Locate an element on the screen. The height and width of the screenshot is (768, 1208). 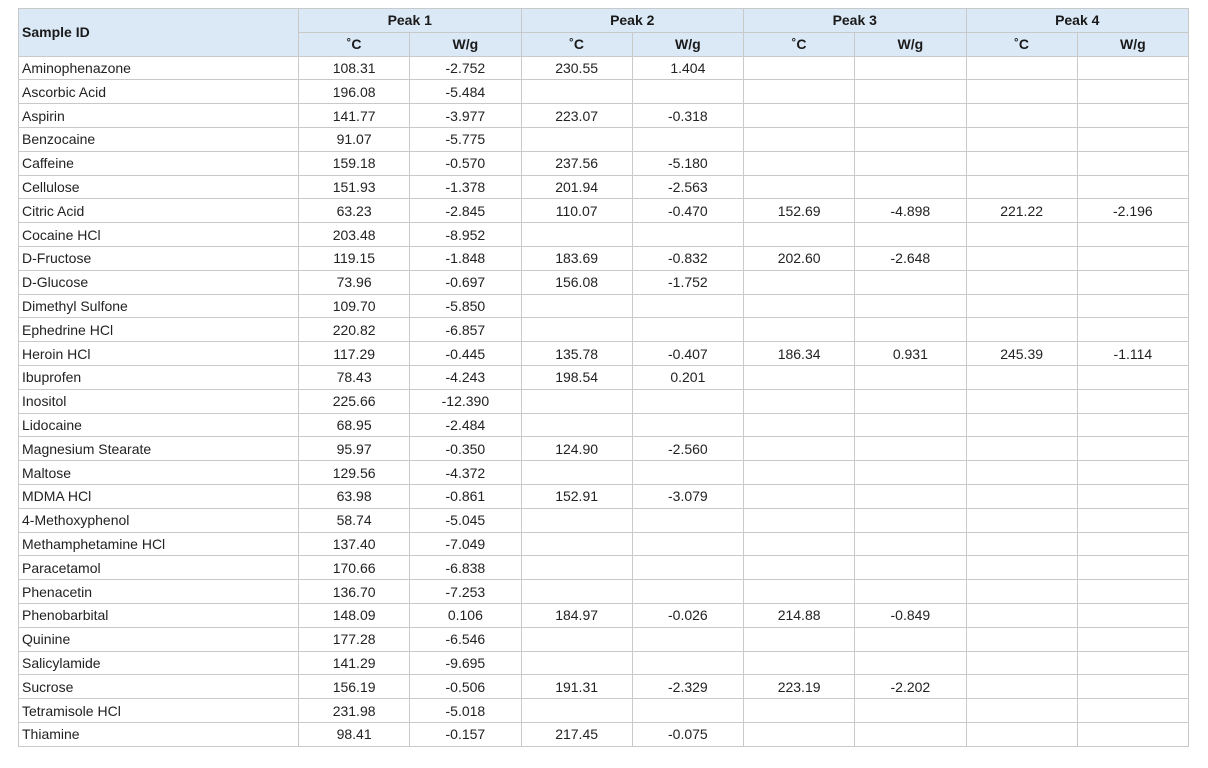
heat-flow-cell: -2.845 is located at coordinates (465, 211).